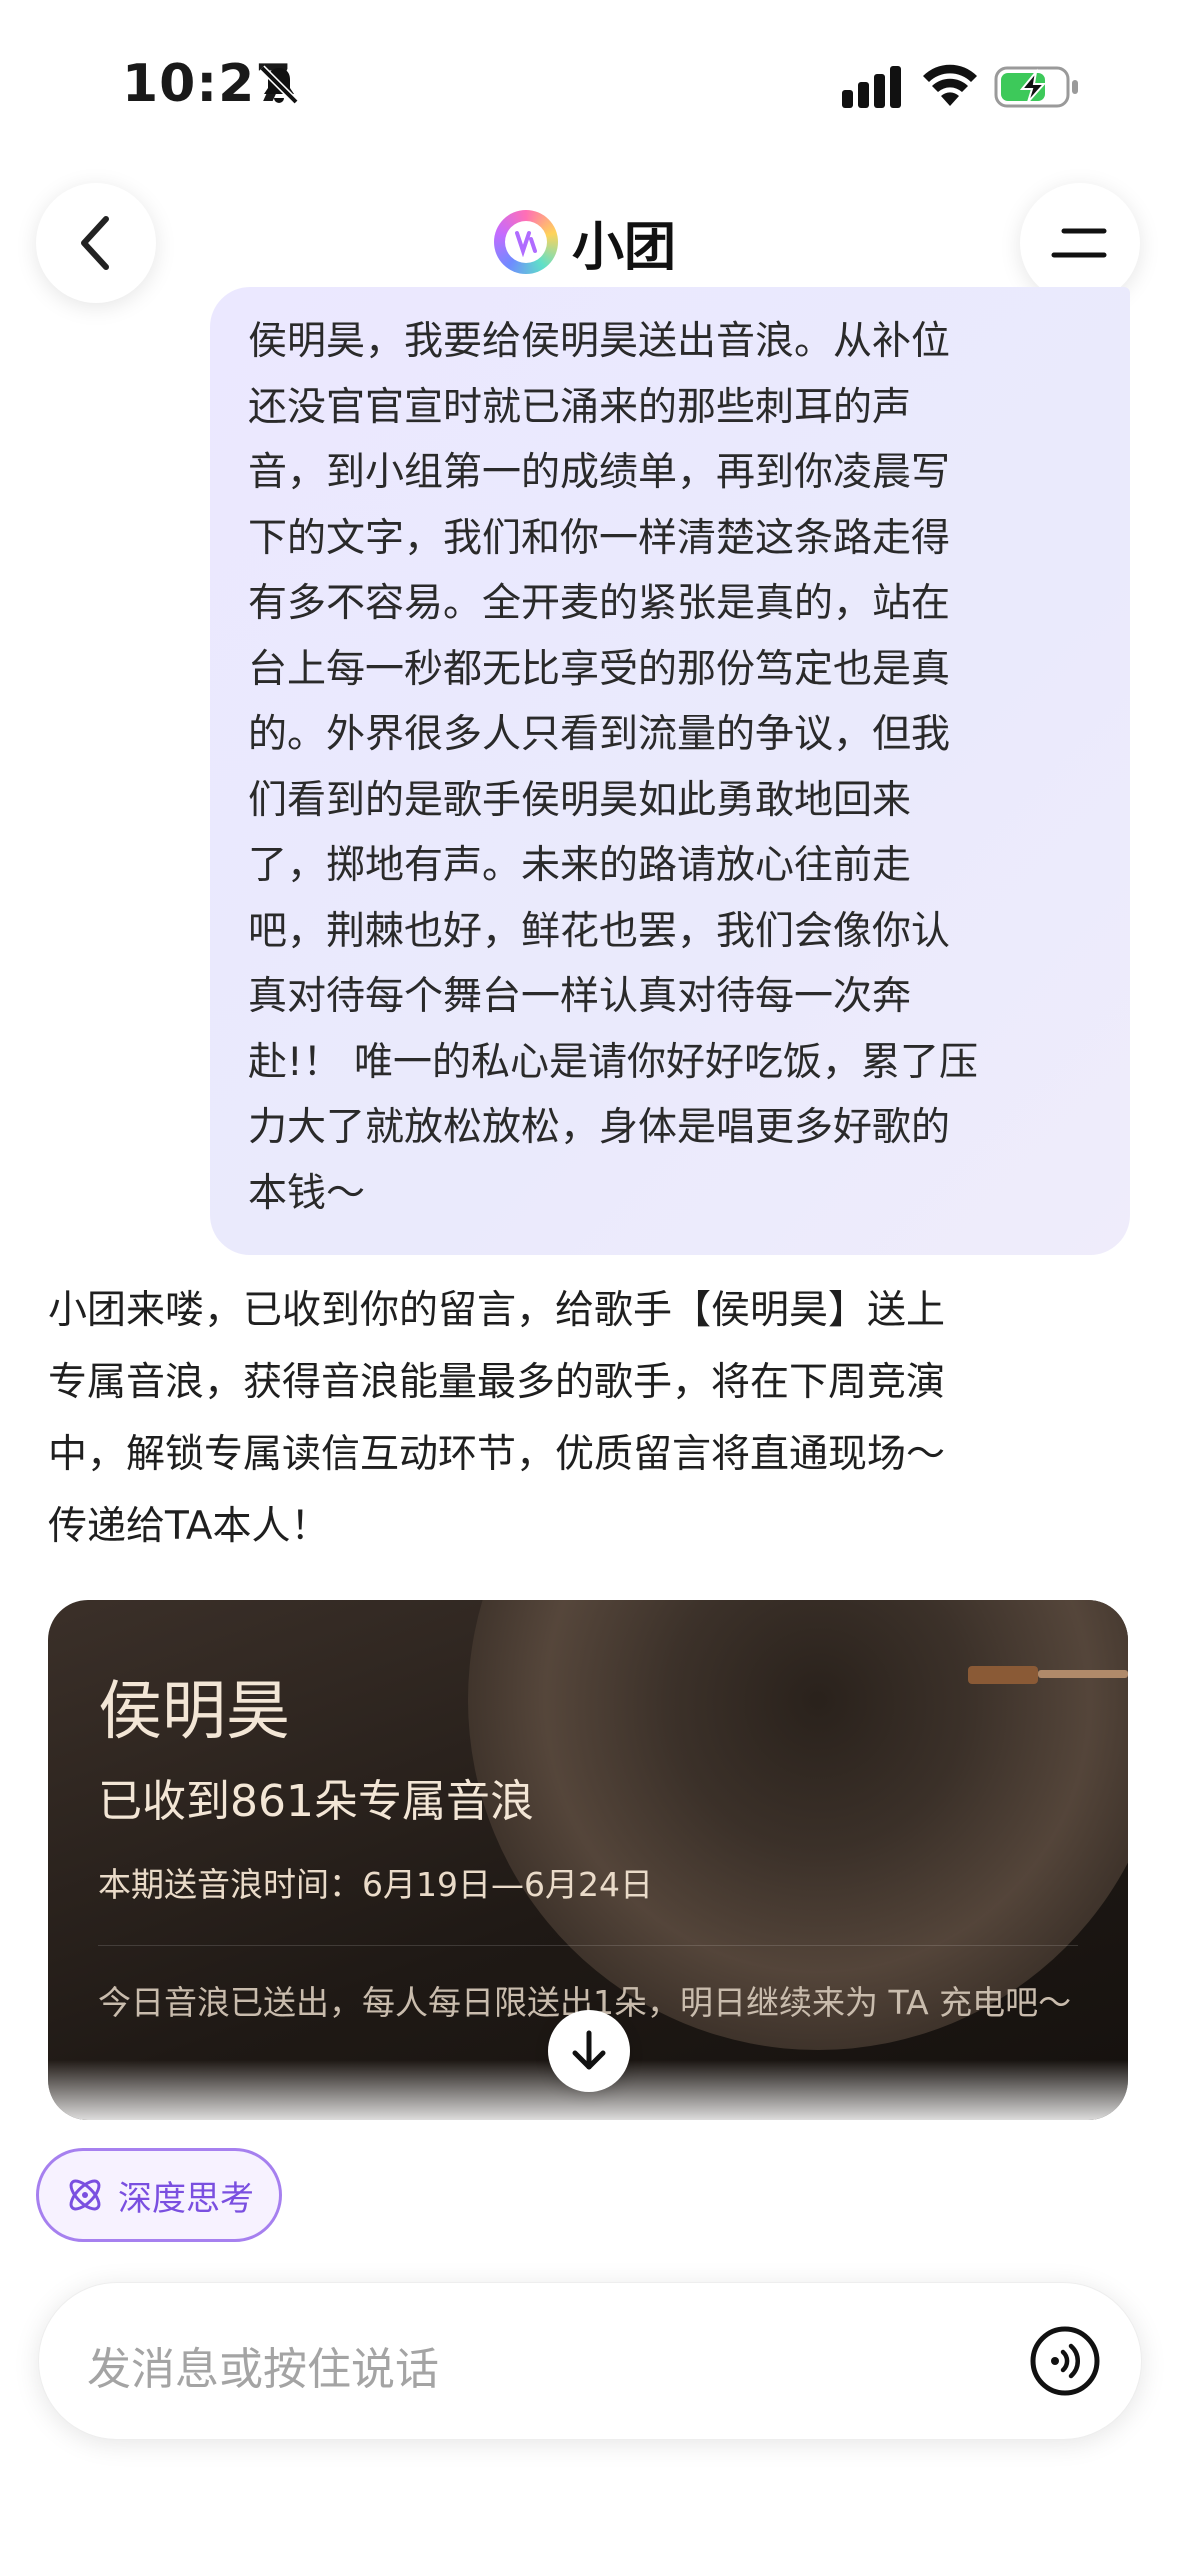 The width and height of the screenshot is (1179, 2556). What do you see at coordinates (186, 2198) in the screenshot?
I see `deep-think-label: 深度思考` at bounding box center [186, 2198].